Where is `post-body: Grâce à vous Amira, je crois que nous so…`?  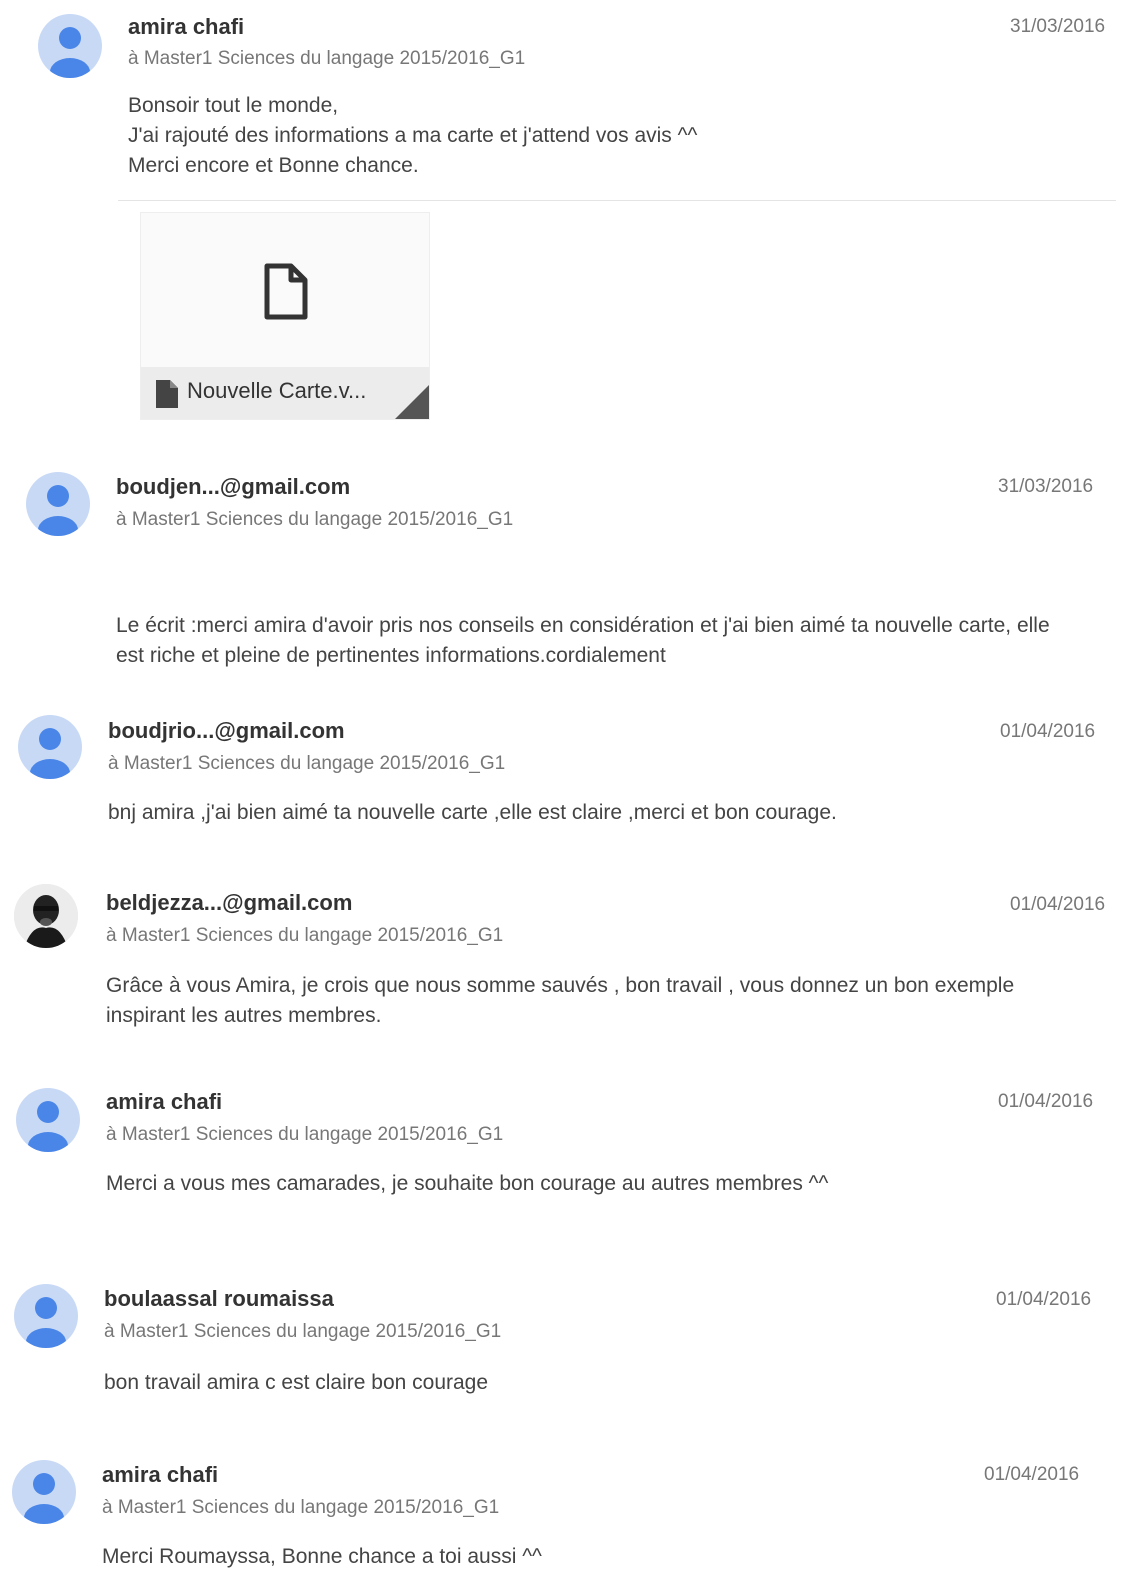 post-body: Grâce à vous Amira, je crois que nous so… is located at coordinates (560, 1000).